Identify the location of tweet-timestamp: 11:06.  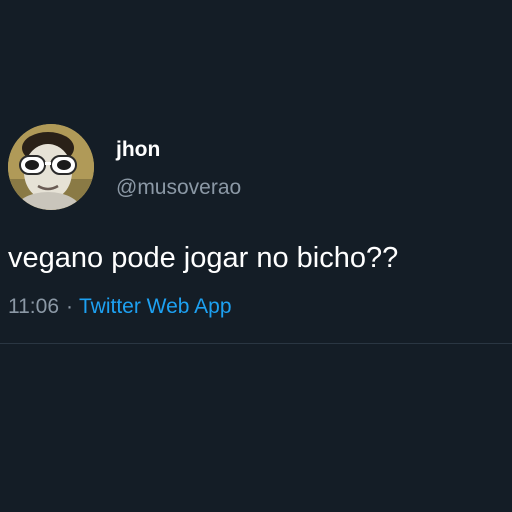
(33, 306).